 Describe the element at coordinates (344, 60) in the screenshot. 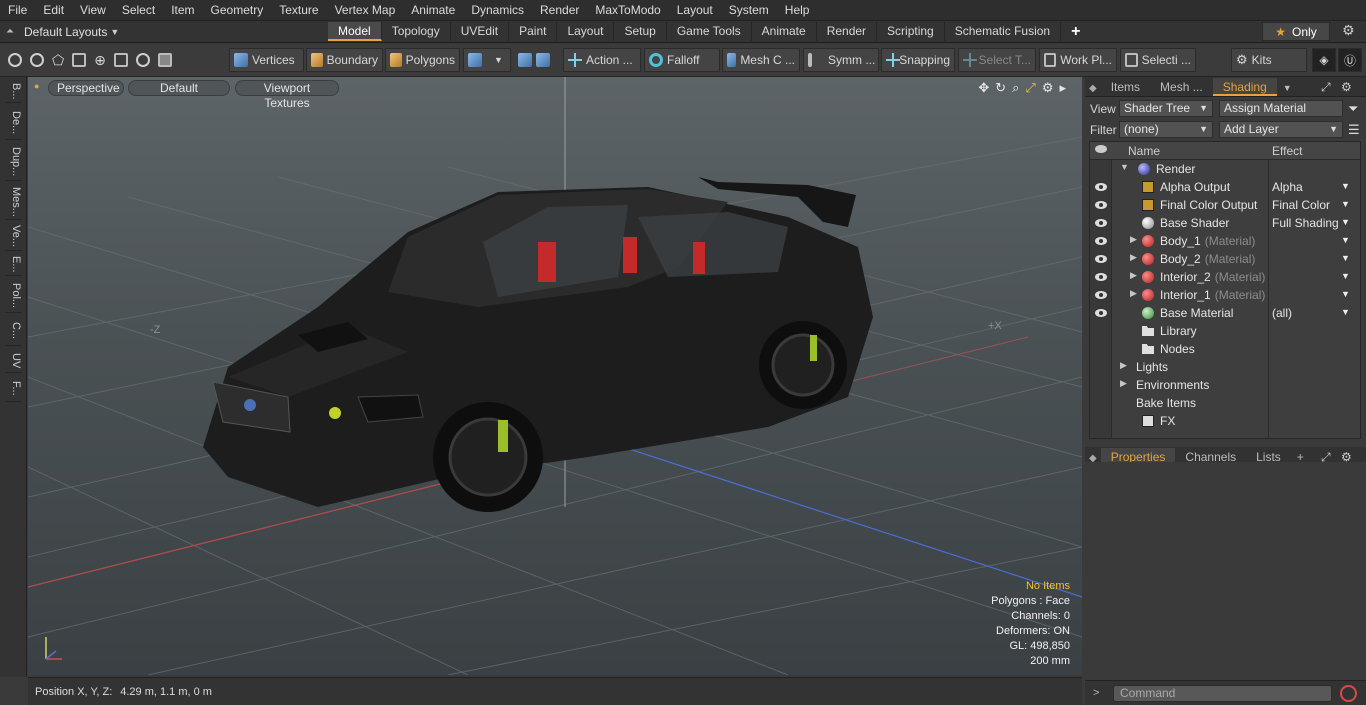

I see `boundary-button: Boundary` at that location.